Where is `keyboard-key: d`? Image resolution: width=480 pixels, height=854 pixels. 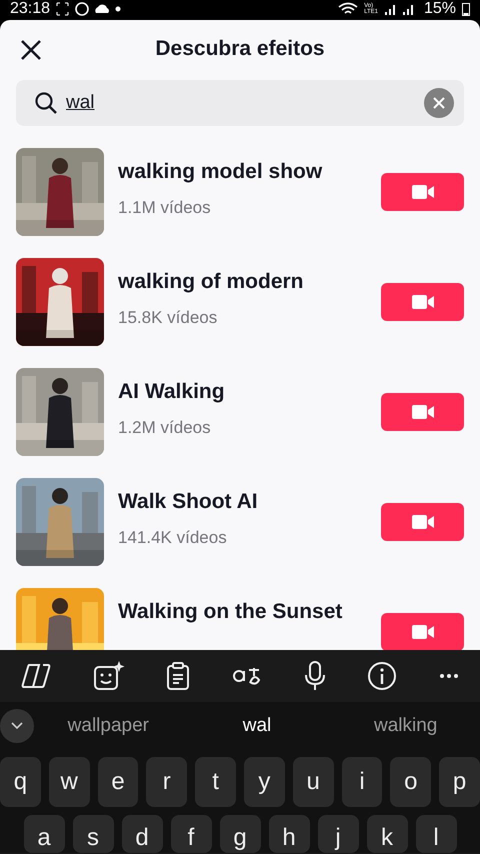
keyboard-key: d is located at coordinates (142, 834).